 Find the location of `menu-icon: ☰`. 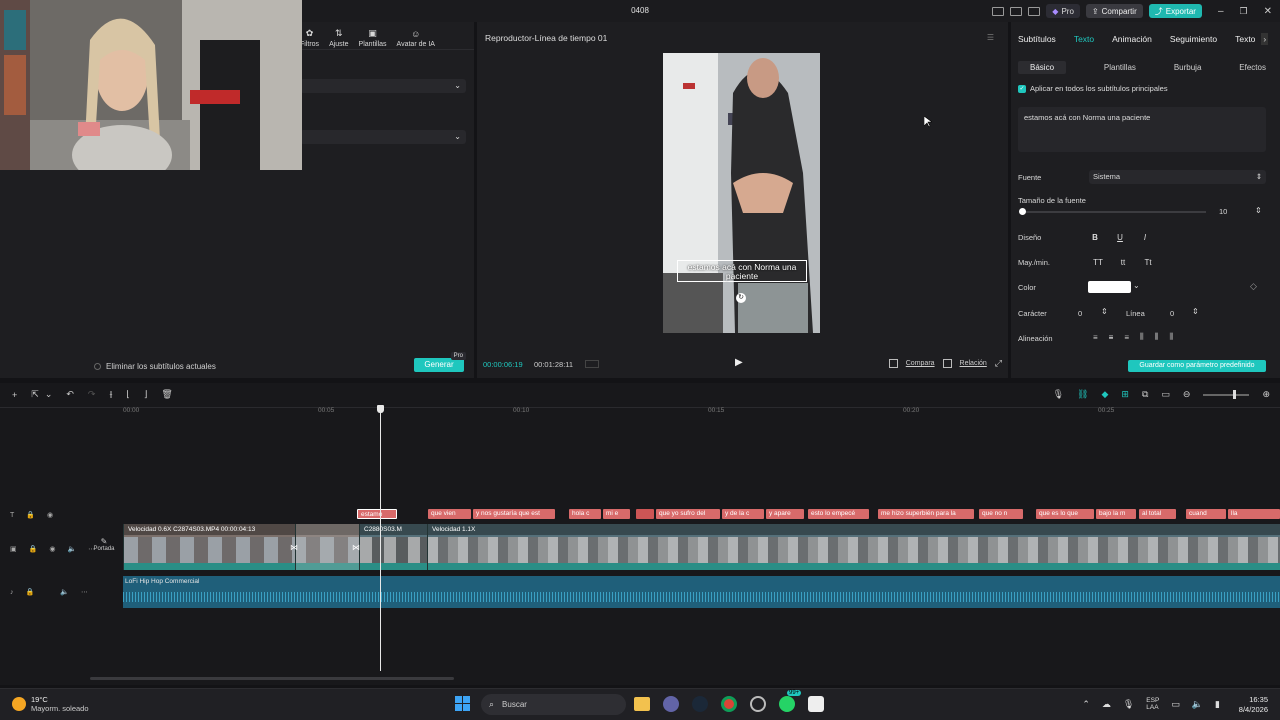

menu-icon: ☰ is located at coordinates (990, 37).